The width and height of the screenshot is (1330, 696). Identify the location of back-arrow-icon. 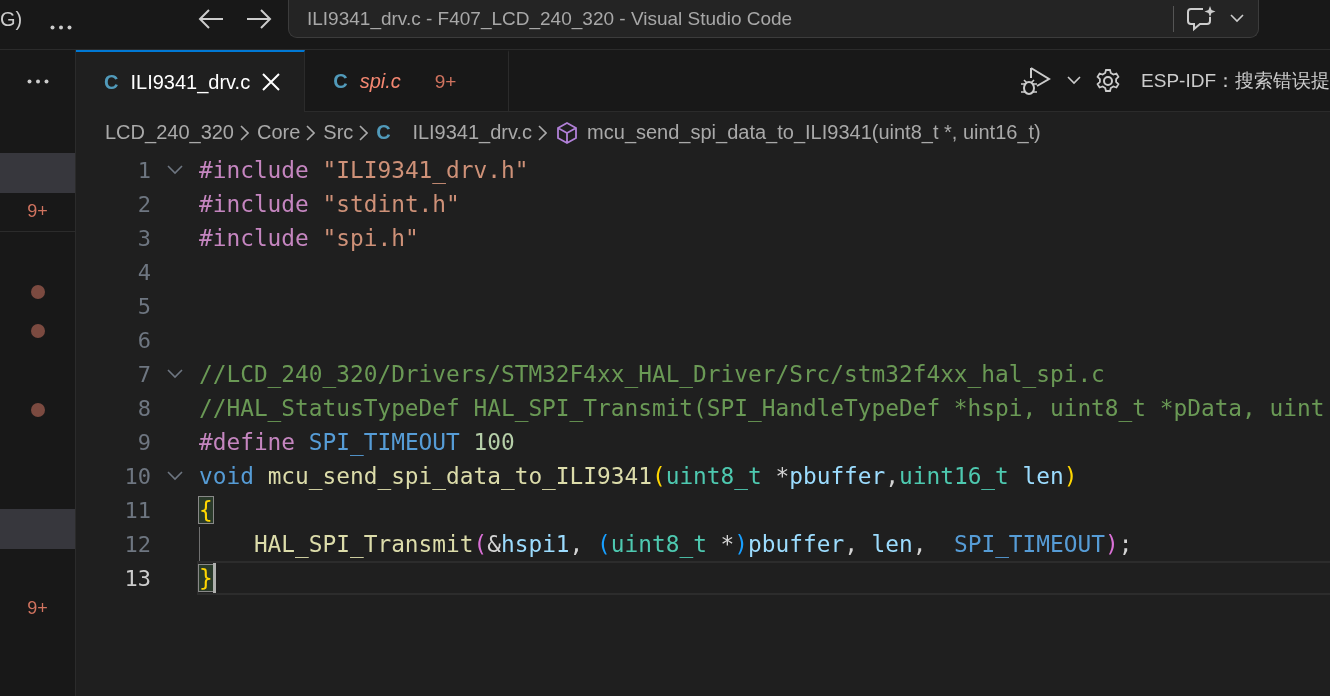
(211, 19).